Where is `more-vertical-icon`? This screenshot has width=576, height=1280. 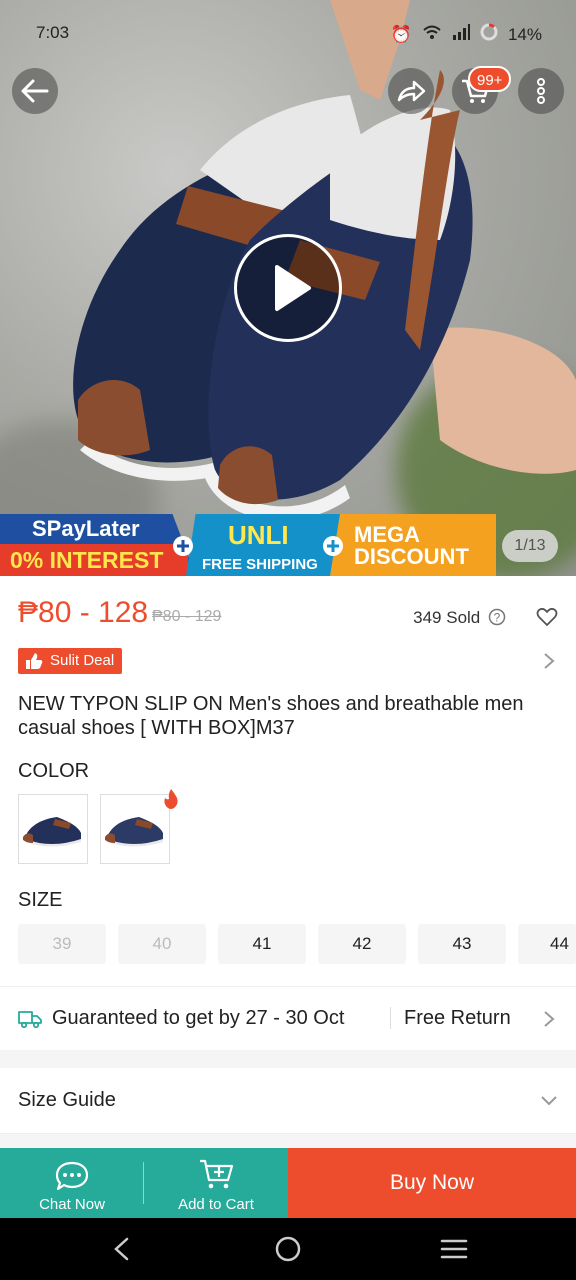
more-vertical-icon is located at coordinates (541, 91).